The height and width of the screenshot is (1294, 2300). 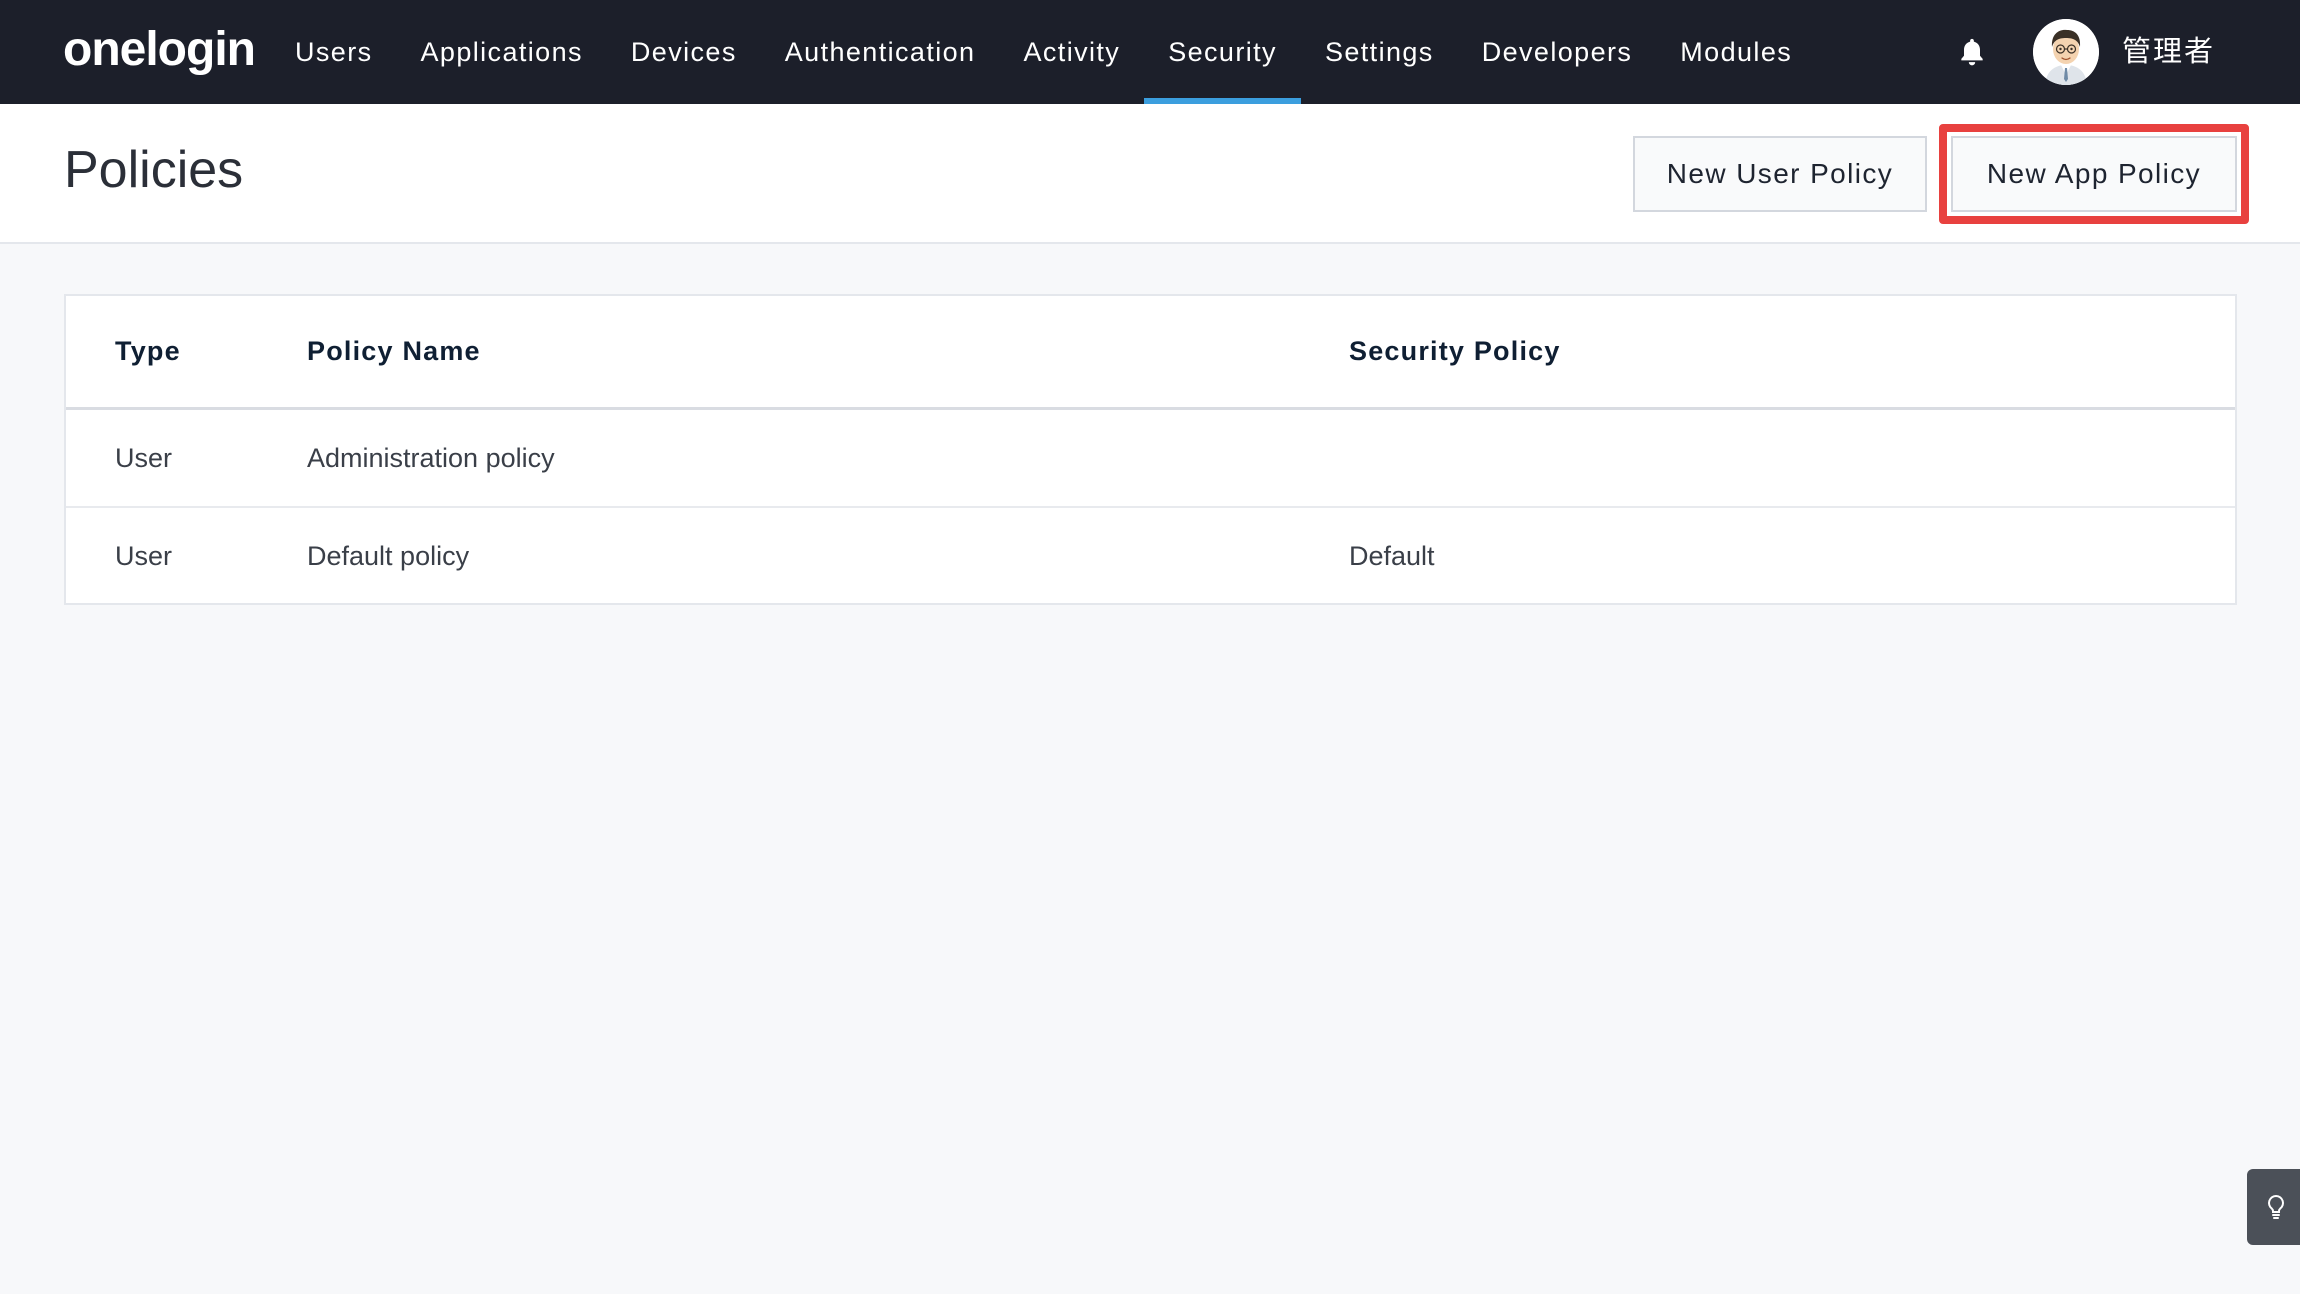 I want to click on onelogin-logo: onelogin, so click(x=159, y=50).